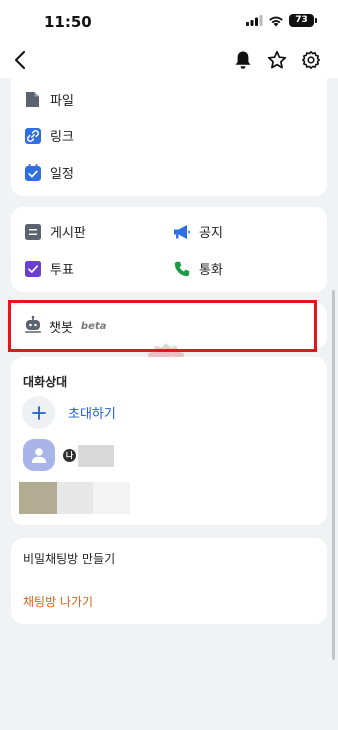 Image resolution: width=338 pixels, height=730 pixels. I want to click on menu-item-label: 일정, so click(62, 174).